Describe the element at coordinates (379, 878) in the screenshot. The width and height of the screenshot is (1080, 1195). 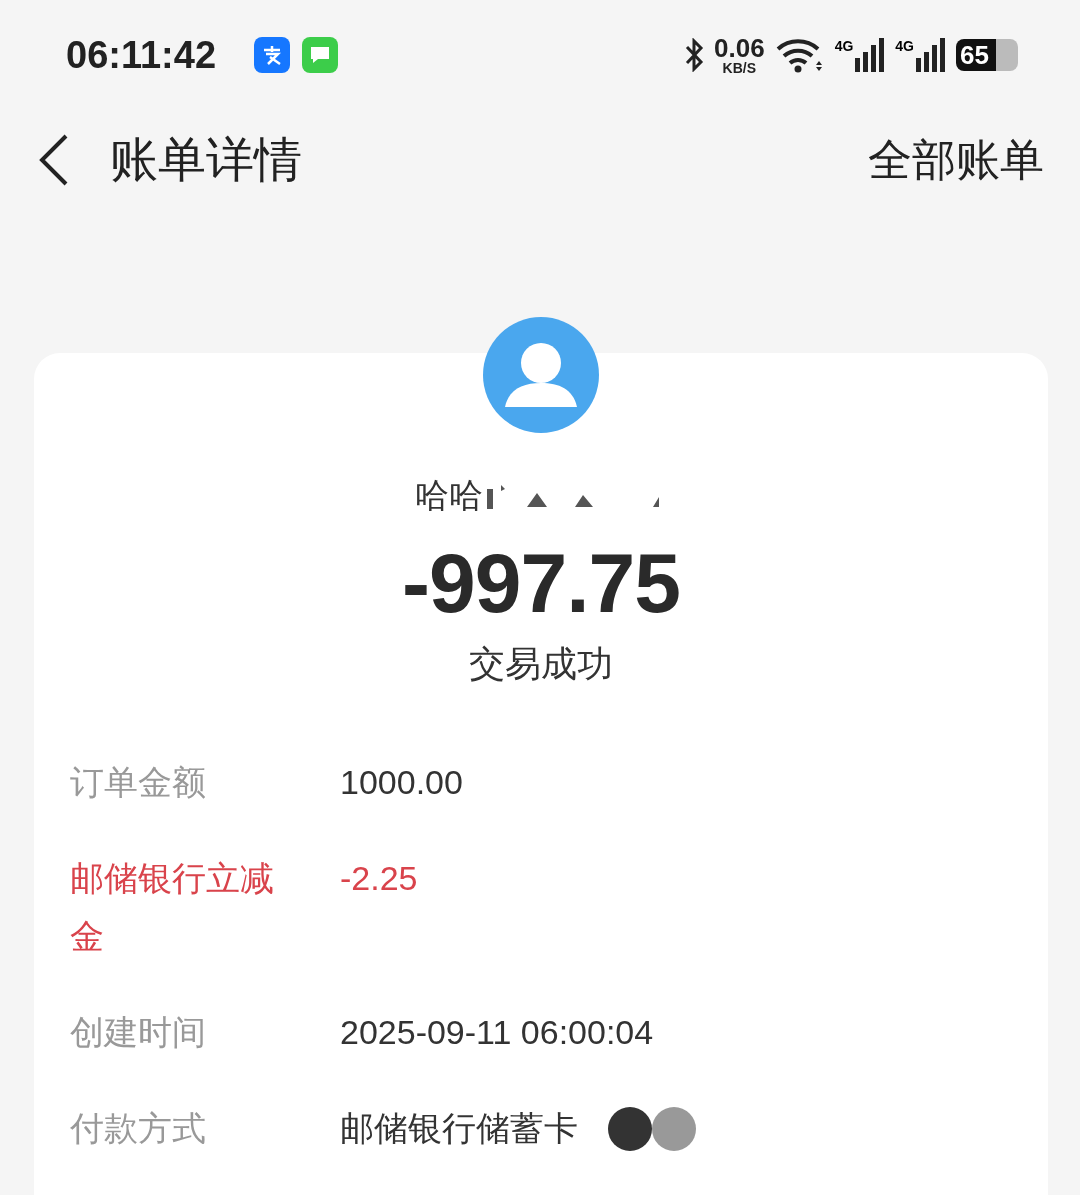
I see `detail-value: -2.25` at that location.